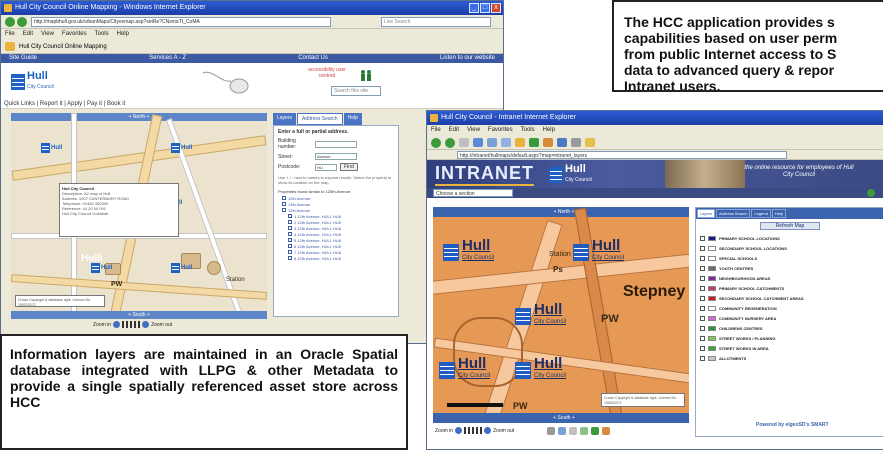 This screenshot has width=883, height=450. Describe the element at coordinates (789, 348) in the screenshot. I see `layer-row: STREET WORKS IN AREA` at that location.